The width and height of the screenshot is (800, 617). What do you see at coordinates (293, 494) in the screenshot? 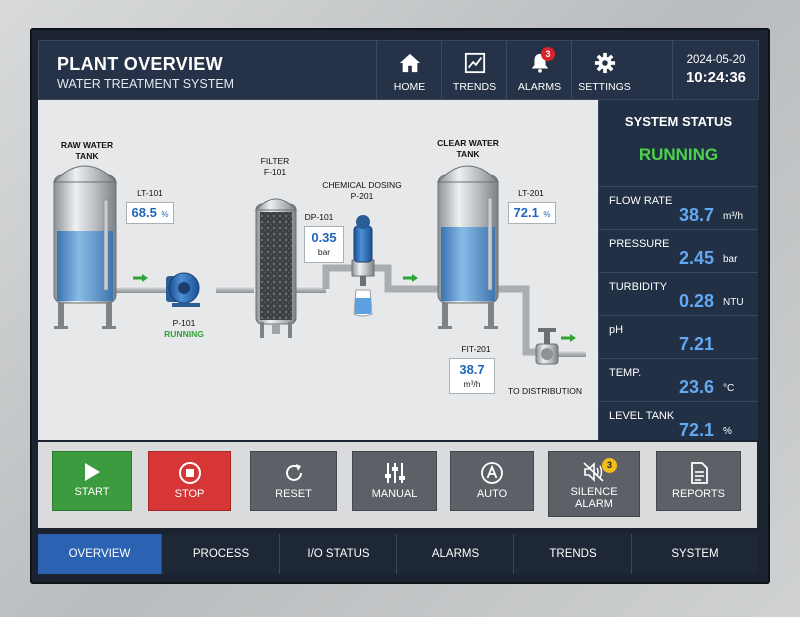
I see `reset-label: RESET` at bounding box center [293, 494].